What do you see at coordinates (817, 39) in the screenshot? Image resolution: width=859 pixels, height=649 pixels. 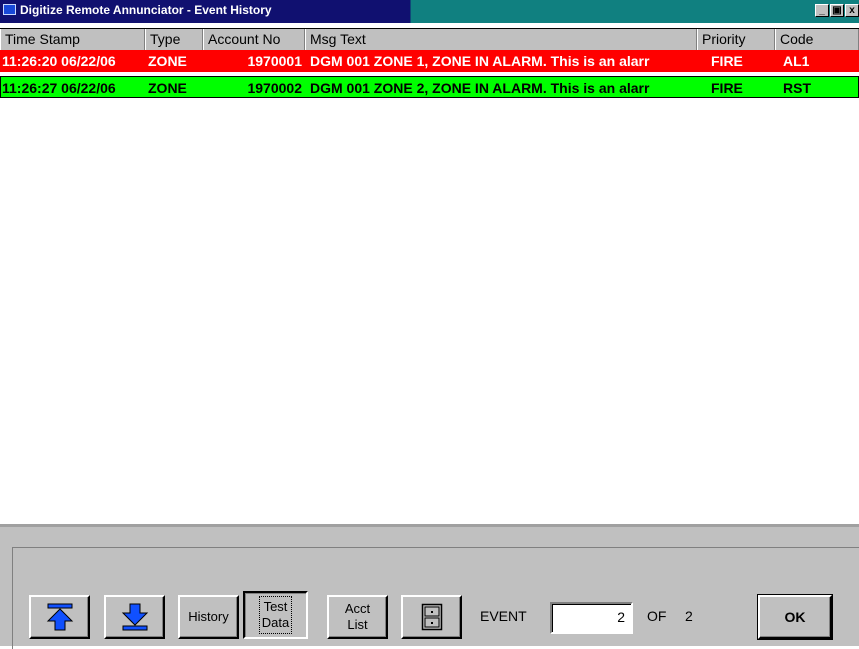 I see `column-header-code: Code` at bounding box center [817, 39].